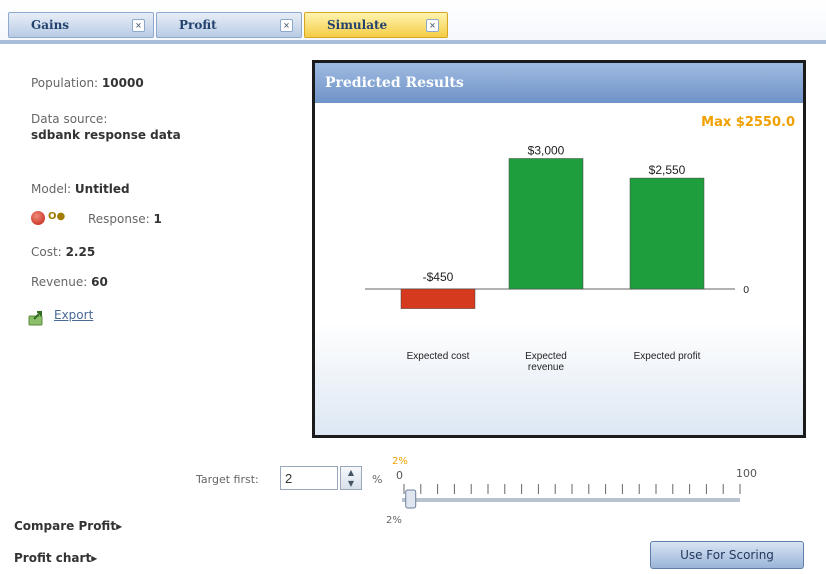 Image resolution: width=826 pixels, height=574 pixels. What do you see at coordinates (63, 252) in the screenshot?
I see `cost-row: Cost: 2.25` at bounding box center [63, 252].